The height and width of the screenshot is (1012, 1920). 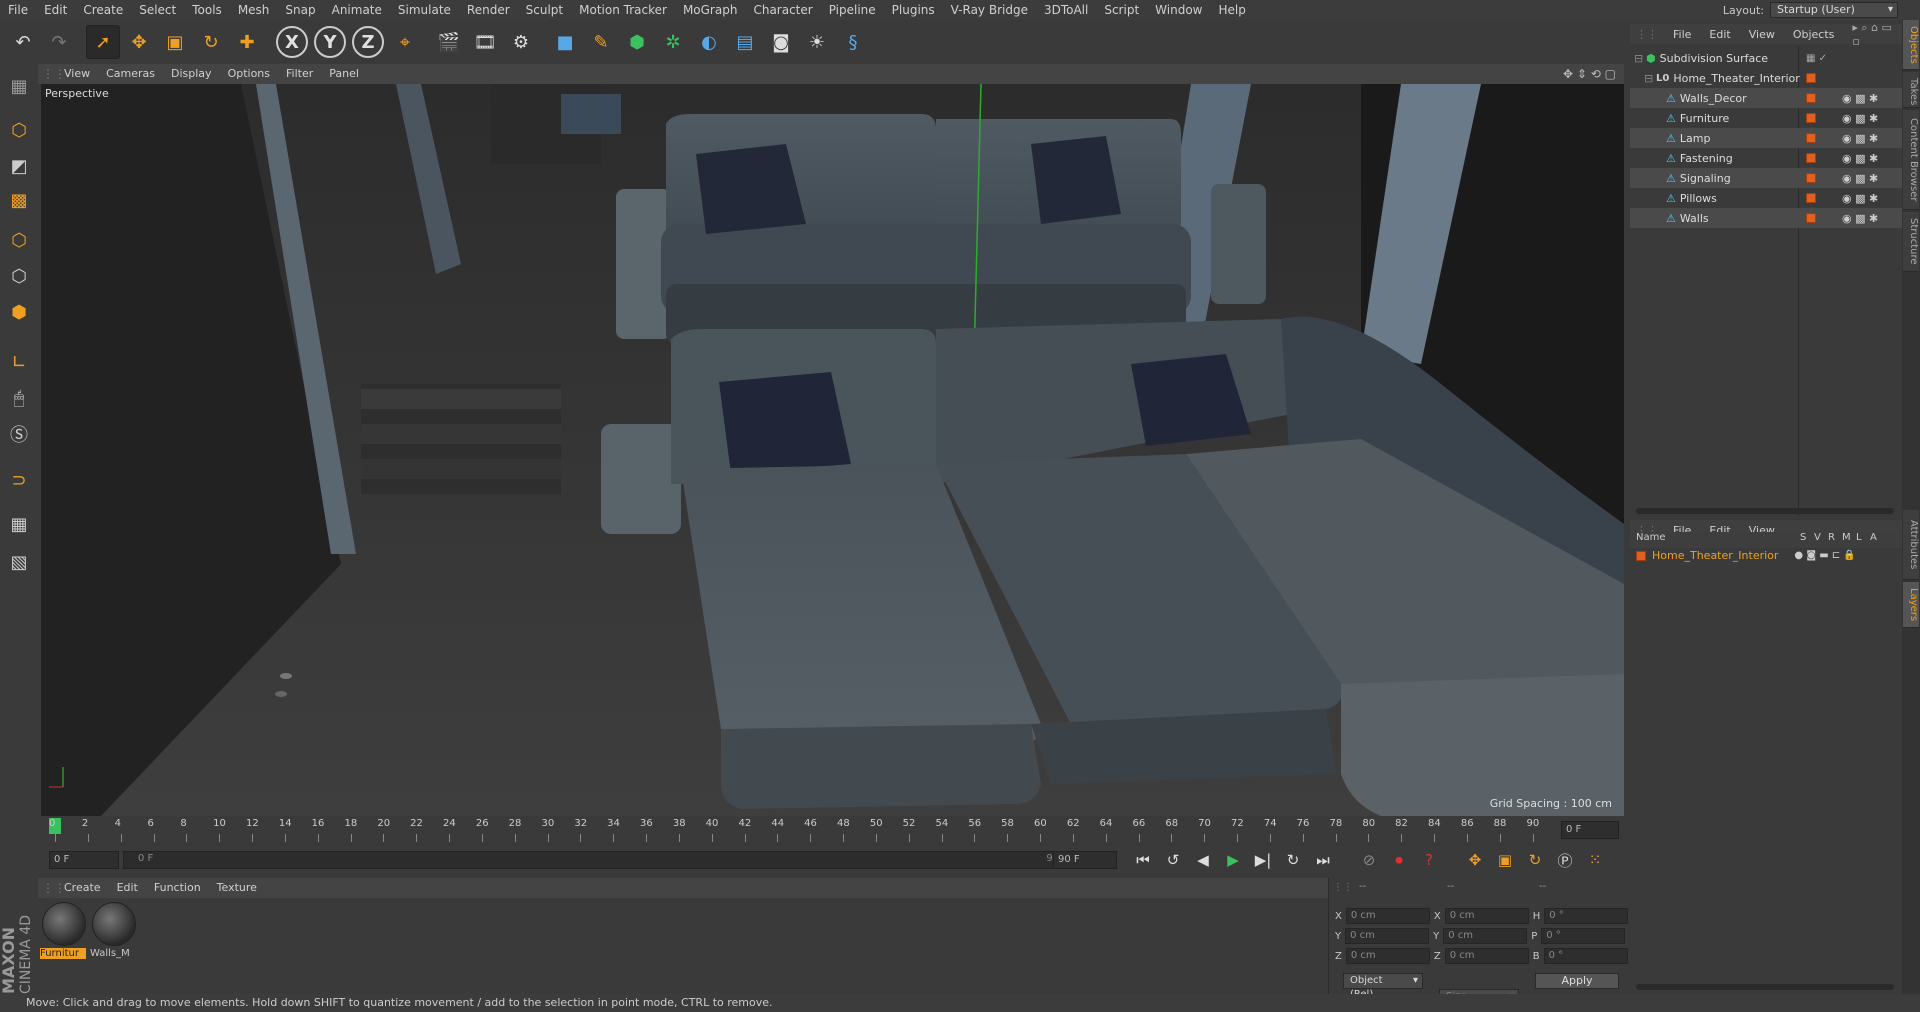 What do you see at coordinates (1719, 34) in the screenshot?
I see `objects-menu-edit: Edit` at bounding box center [1719, 34].